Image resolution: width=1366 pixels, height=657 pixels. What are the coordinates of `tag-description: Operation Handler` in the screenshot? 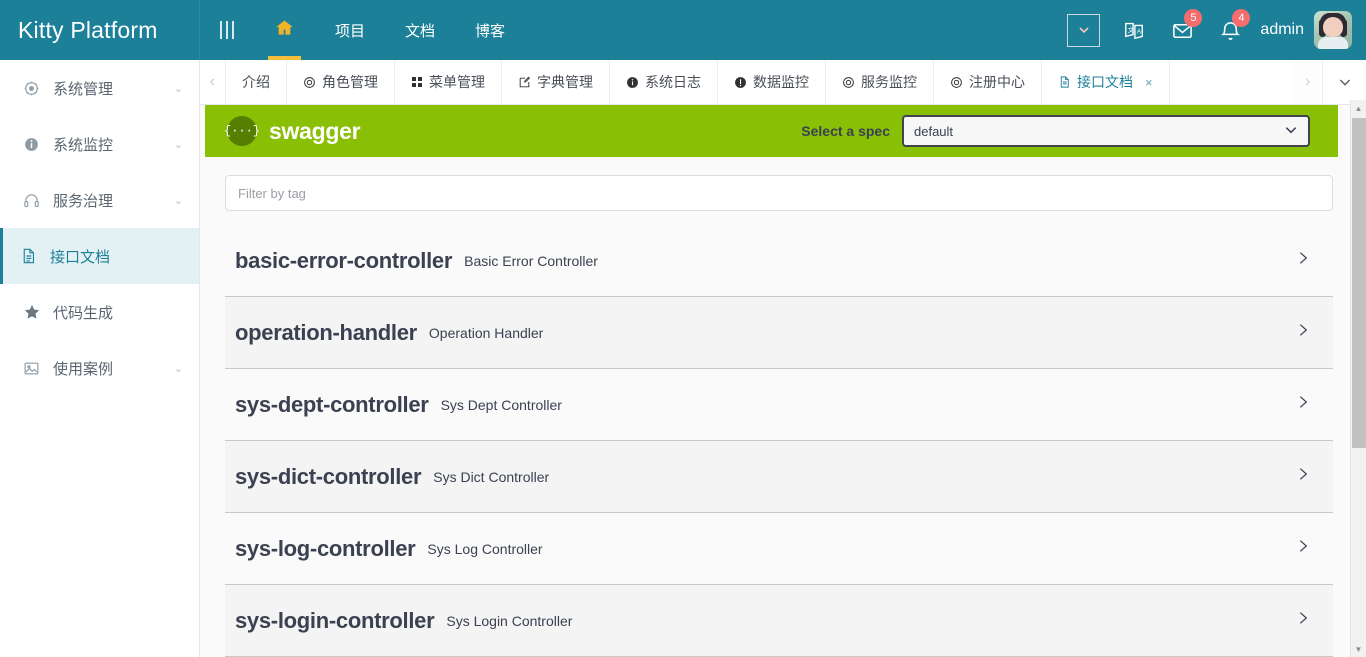 It's located at (486, 332).